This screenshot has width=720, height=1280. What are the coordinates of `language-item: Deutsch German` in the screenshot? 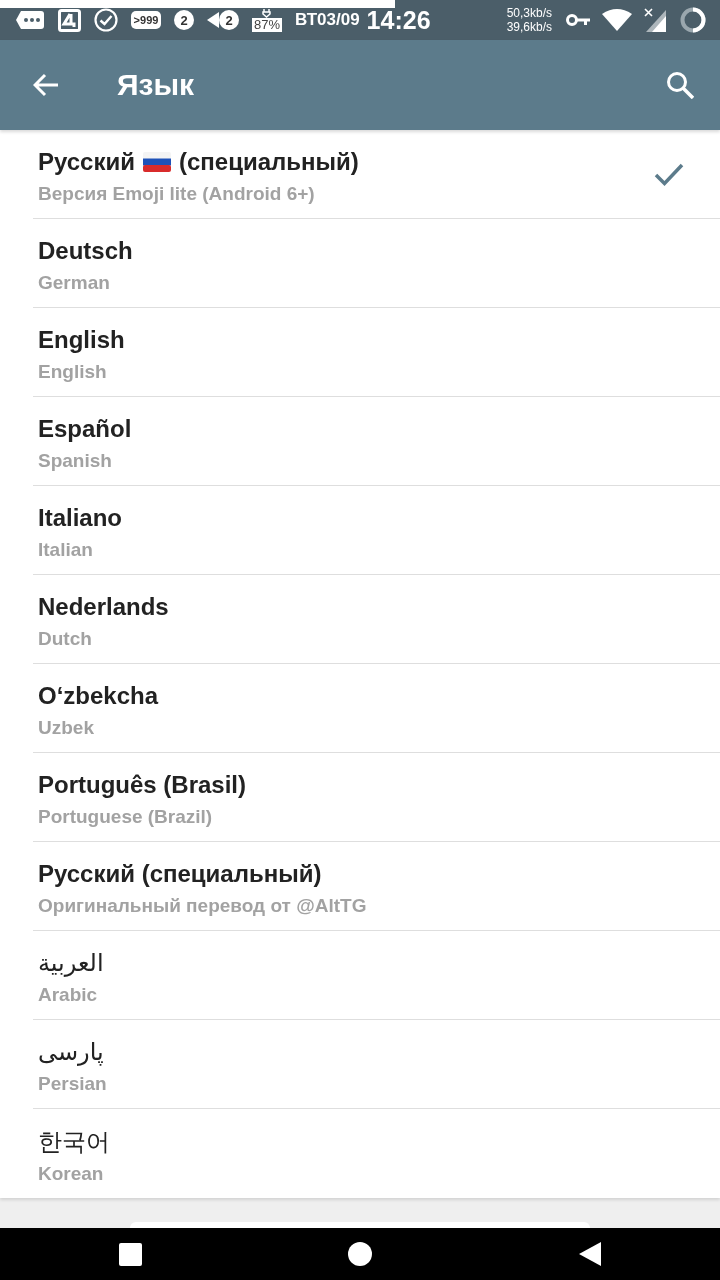 It's located at (376, 263).